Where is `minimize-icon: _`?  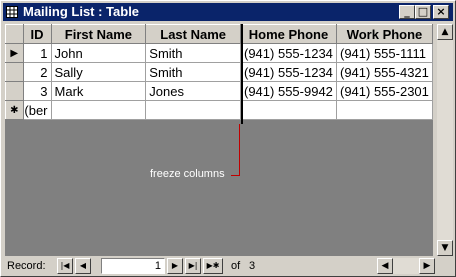
minimize-icon: _ is located at coordinates (407, 12).